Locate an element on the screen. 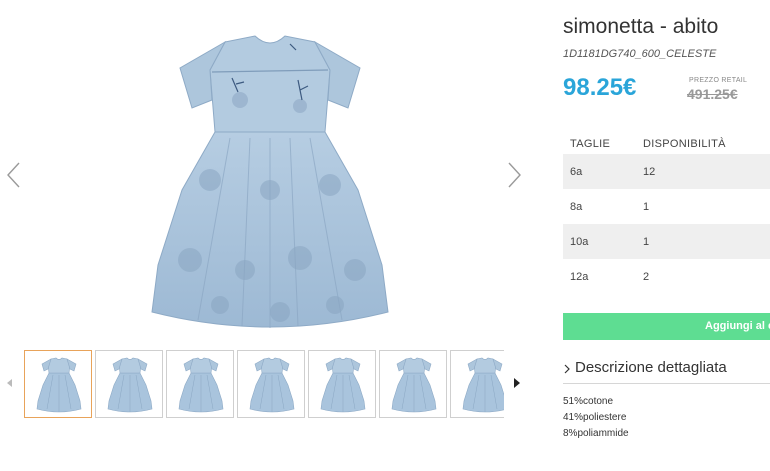 This screenshot has width=770, height=471. thumbnail-prev-button is located at coordinates (9, 383).